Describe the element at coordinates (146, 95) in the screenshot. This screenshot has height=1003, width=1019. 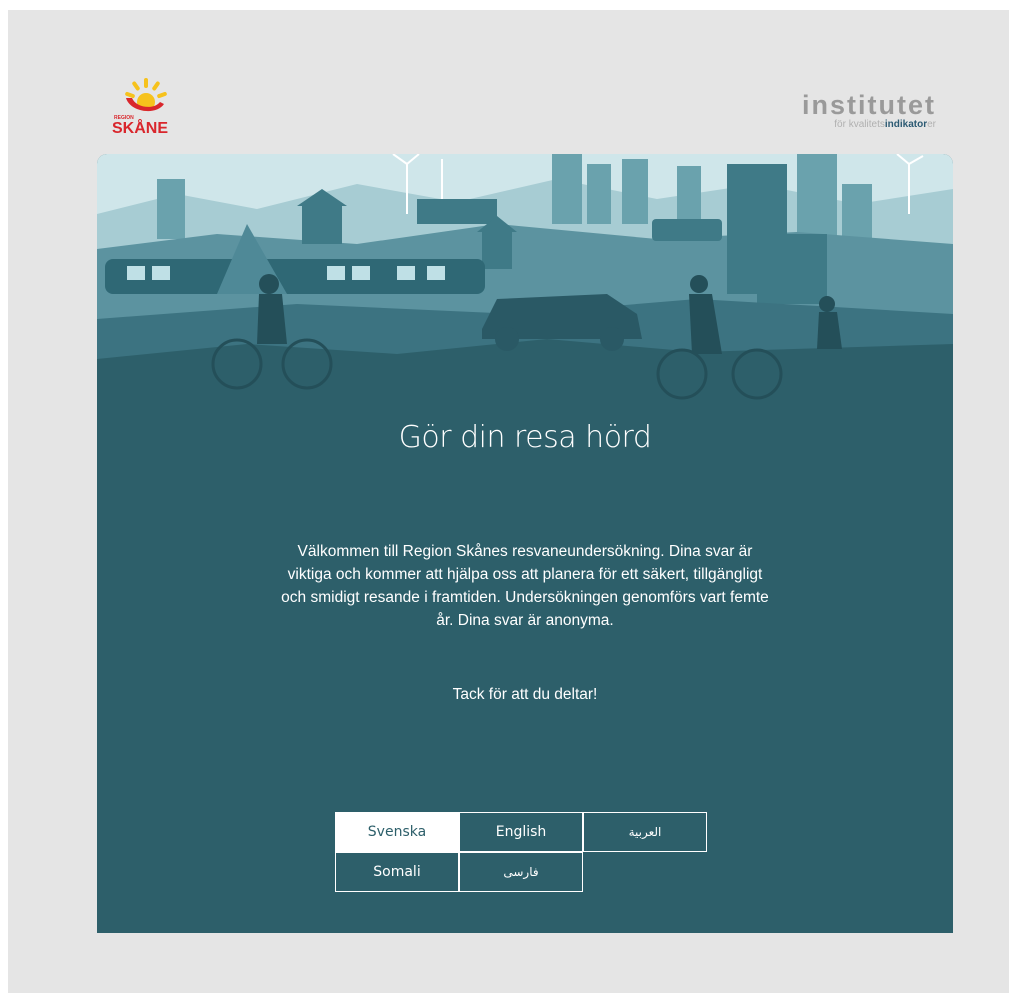
I see `sun-icon` at that location.